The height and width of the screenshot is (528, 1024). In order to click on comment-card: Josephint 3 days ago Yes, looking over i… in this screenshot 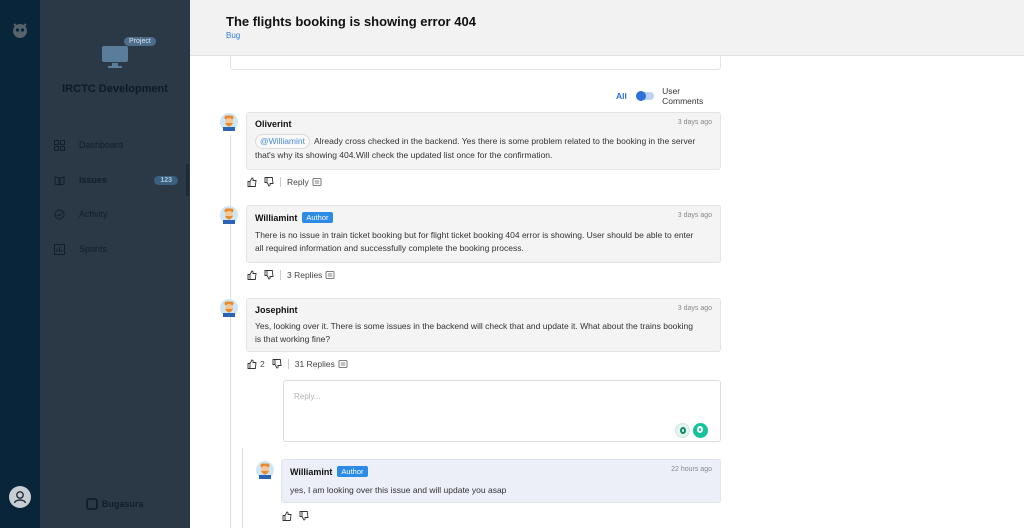, I will do `click(483, 325)`.